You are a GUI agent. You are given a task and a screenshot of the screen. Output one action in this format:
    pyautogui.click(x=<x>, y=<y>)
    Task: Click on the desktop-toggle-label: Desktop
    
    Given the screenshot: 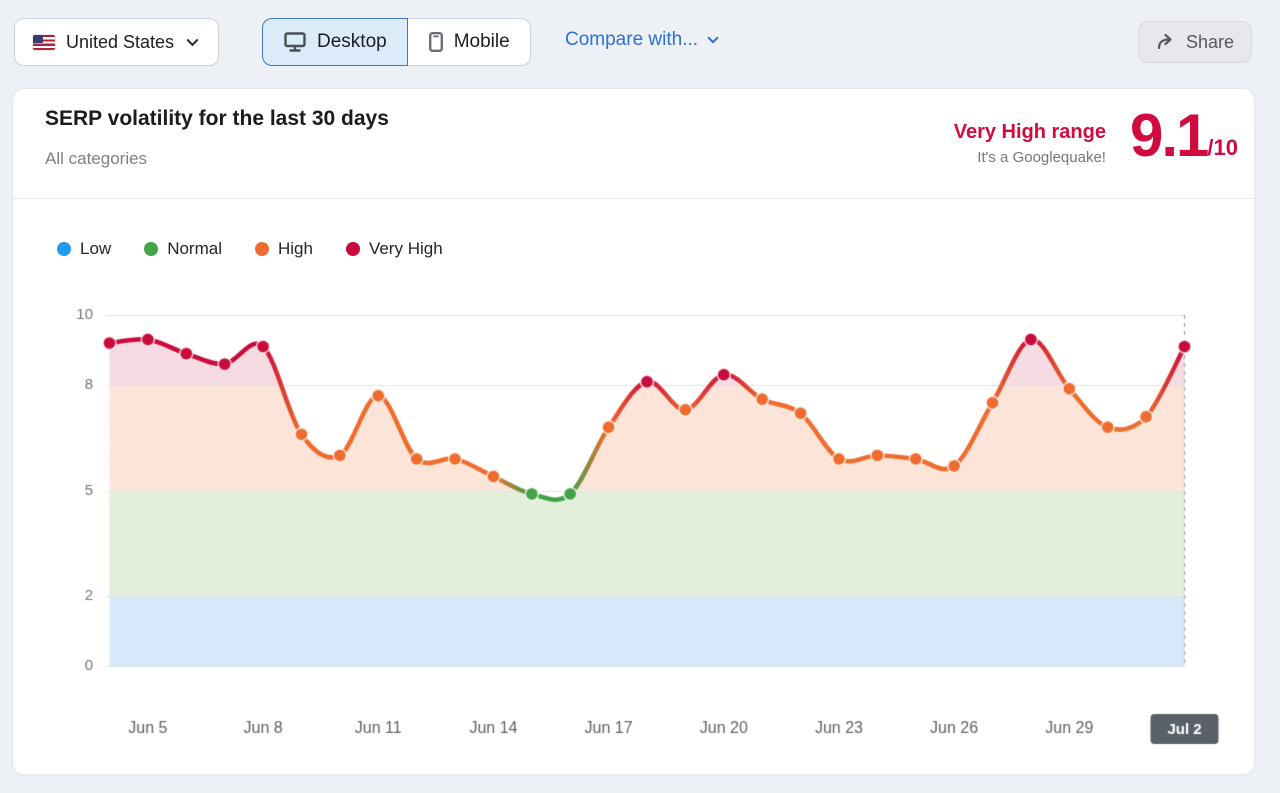 What is the action you would take?
    pyautogui.click(x=352, y=41)
    